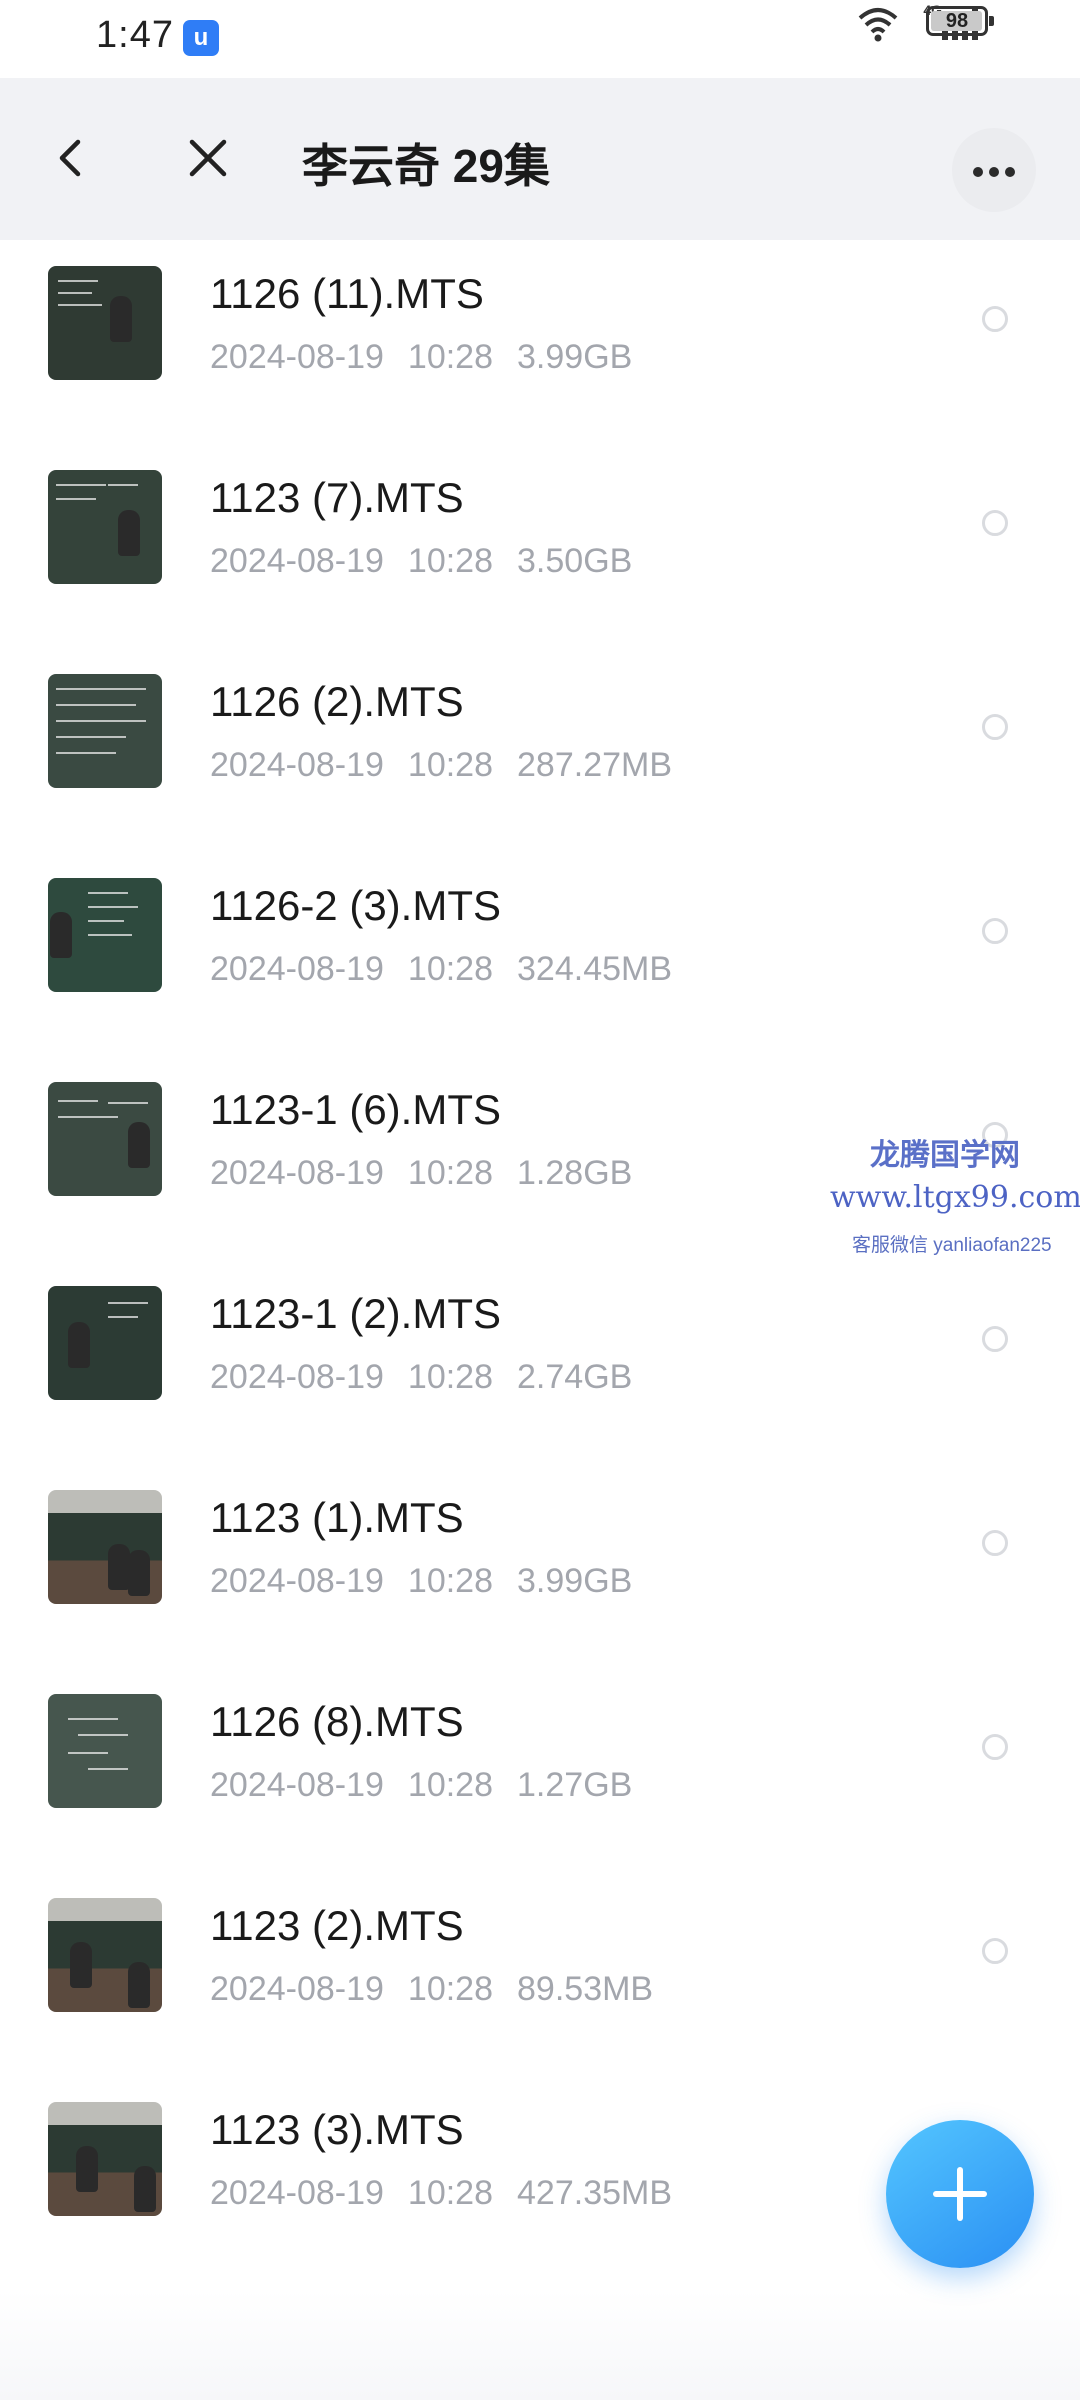 This screenshot has width=1080, height=2400. I want to click on file-meta: 2024-08-19 10:28 2.74GB, so click(421, 1377).